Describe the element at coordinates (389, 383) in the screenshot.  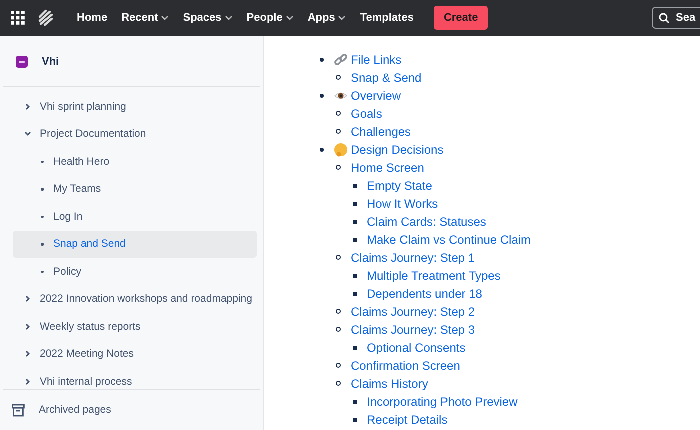
I see `outline-link: Claims History` at that location.